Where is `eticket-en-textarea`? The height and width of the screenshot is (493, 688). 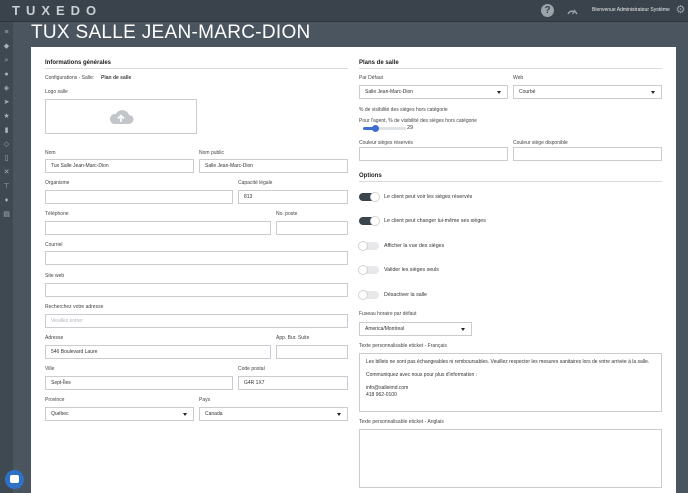 eticket-en-textarea is located at coordinates (510, 458).